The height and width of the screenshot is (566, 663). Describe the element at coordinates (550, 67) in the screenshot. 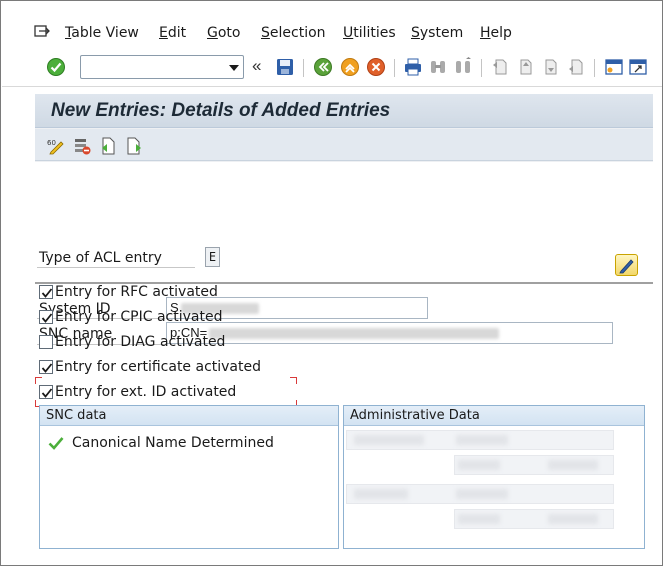

I see `next-page-icon` at that location.